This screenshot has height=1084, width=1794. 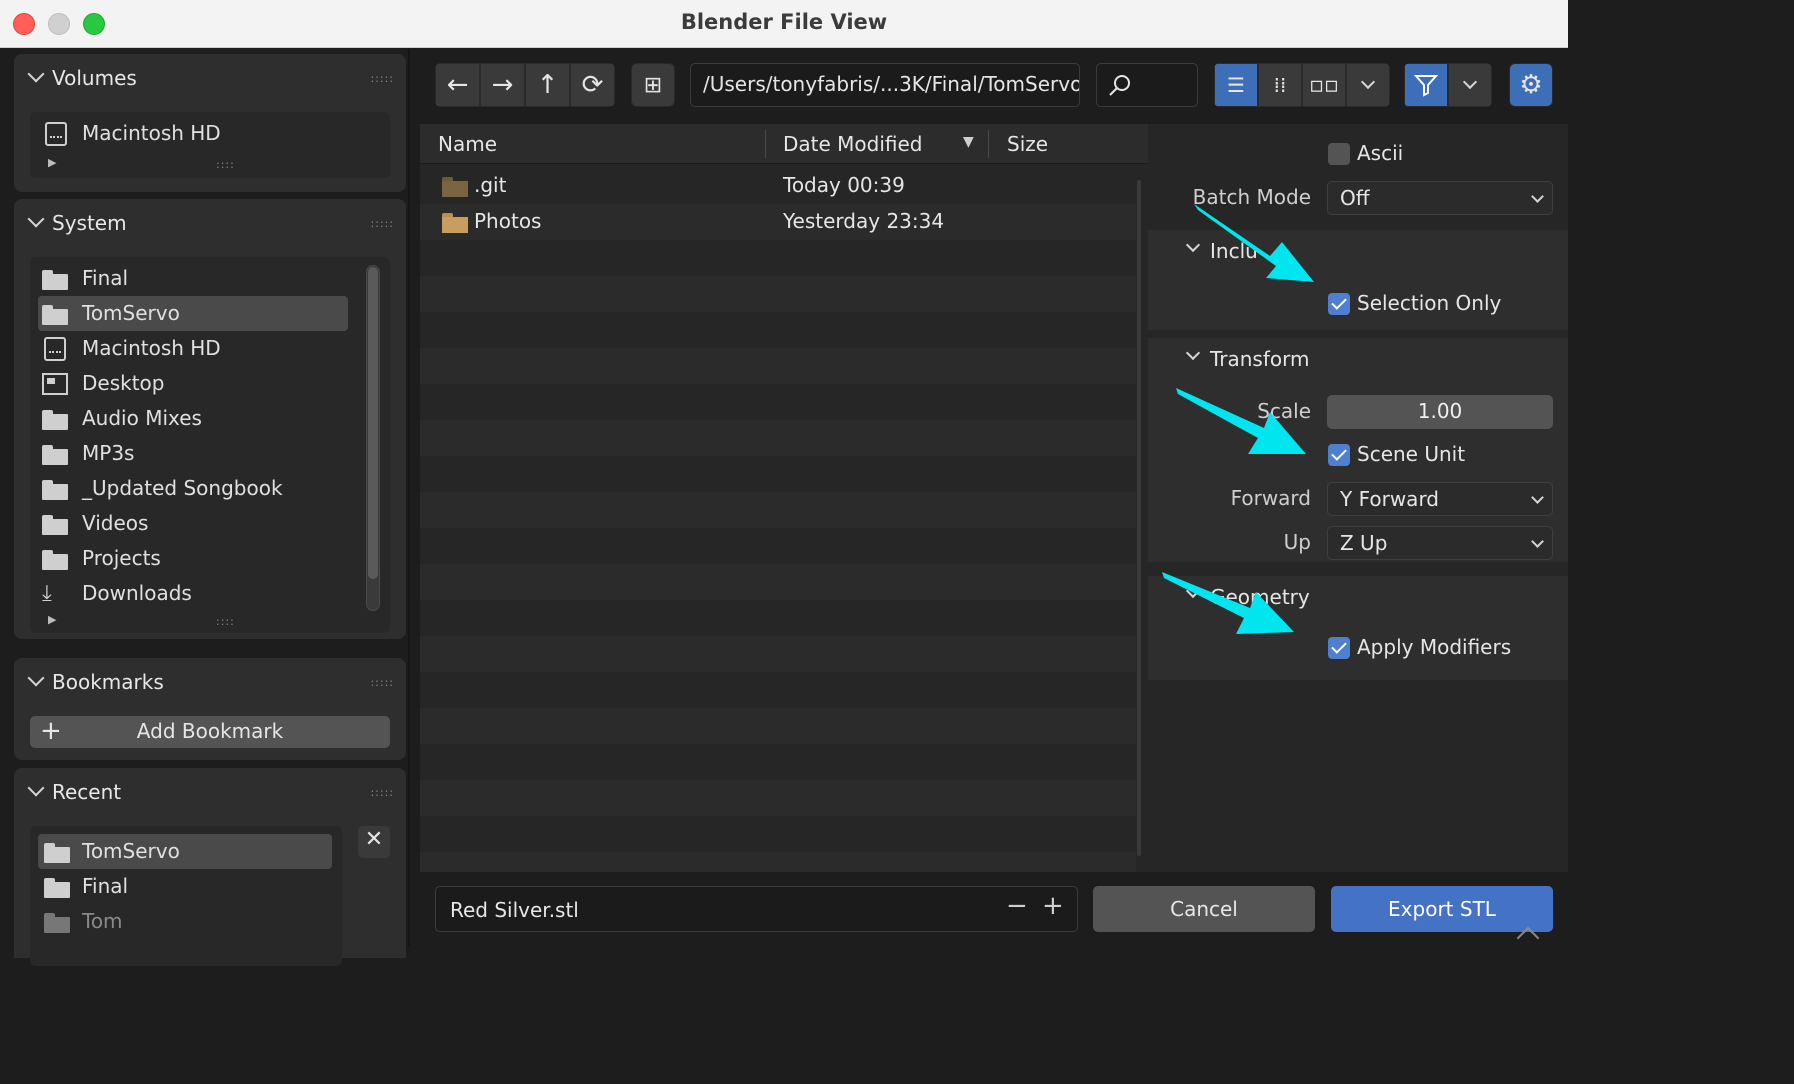 What do you see at coordinates (193, 488) in the screenshot?
I see `system-item-updated-songbook: _Updated Songbook` at bounding box center [193, 488].